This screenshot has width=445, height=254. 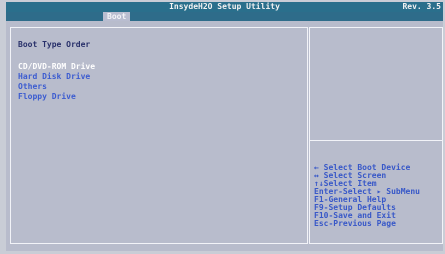 What do you see at coordinates (47, 96) in the screenshot?
I see `boot-item-floppy: Floppy Drive` at bounding box center [47, 96].